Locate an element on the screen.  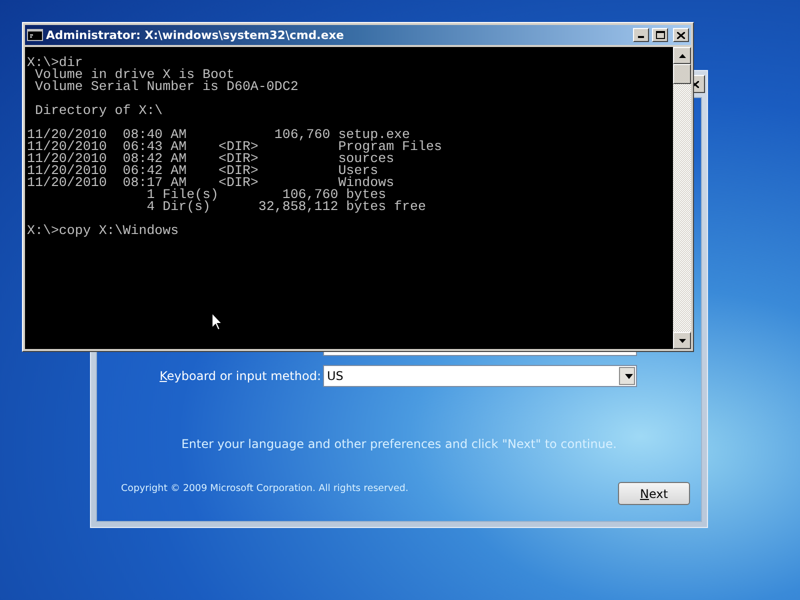
console-line: 4 Dir(s) 32,858,112 bytes free is located at coordinates (286, 207).